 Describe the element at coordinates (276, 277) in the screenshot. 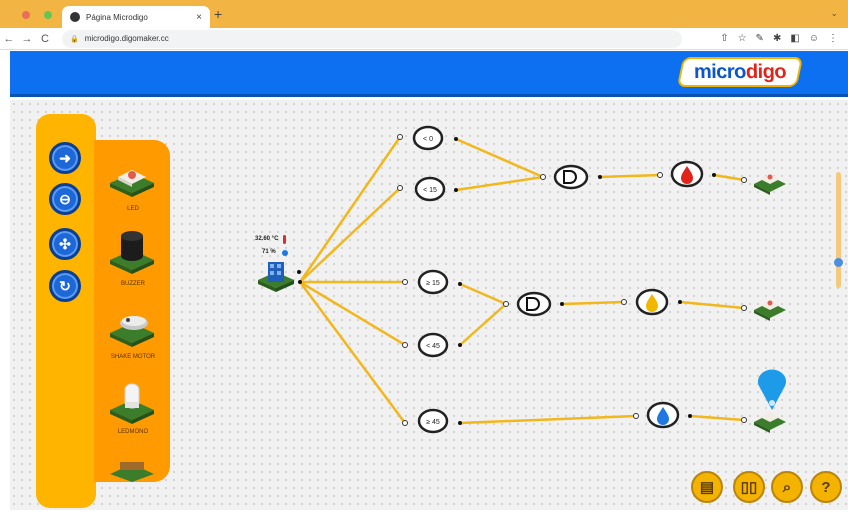

I see `temperature-humidity-sensor-block` at that location.